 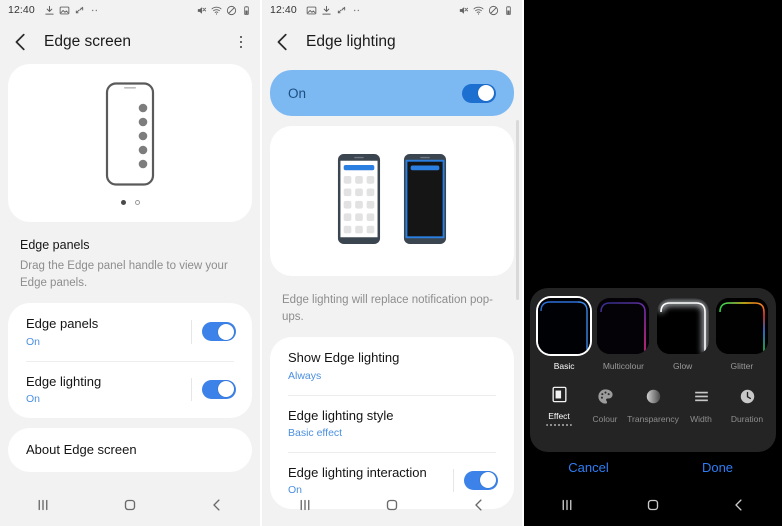 I want to click on app-bar-edge-screen: Edge screen, so click(x=130, y=42).